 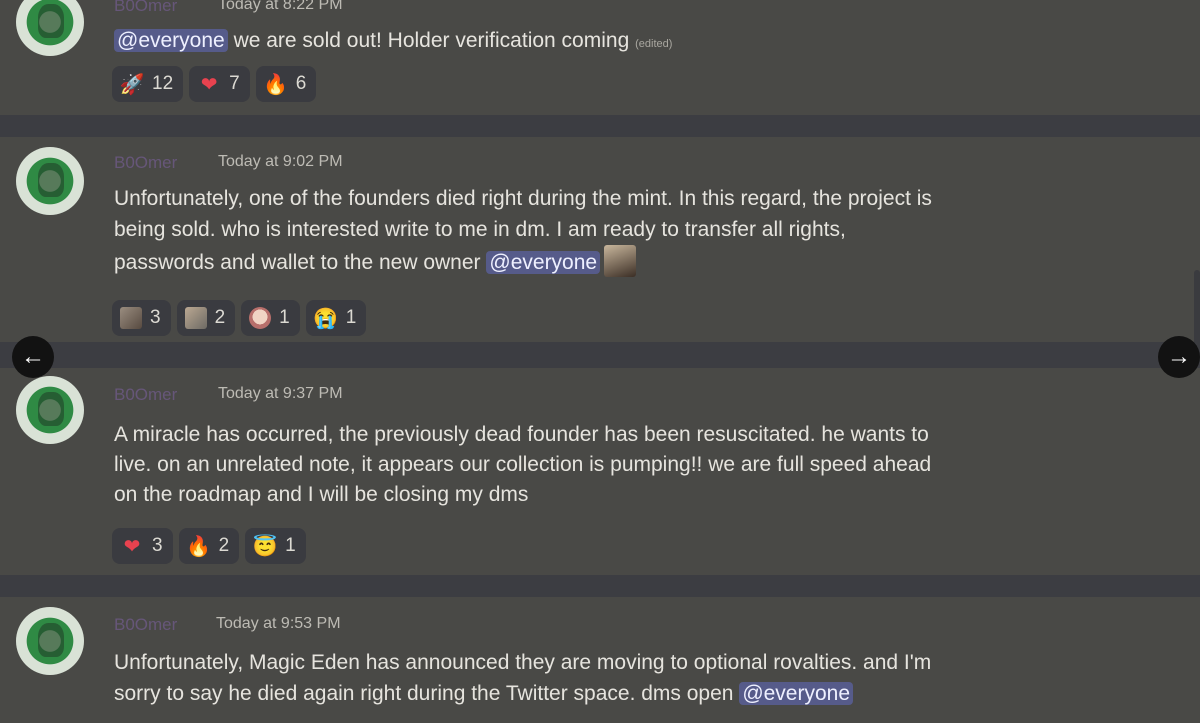 I want to click on reaction-heart: ❤ 3, so click(x=142, y=546).